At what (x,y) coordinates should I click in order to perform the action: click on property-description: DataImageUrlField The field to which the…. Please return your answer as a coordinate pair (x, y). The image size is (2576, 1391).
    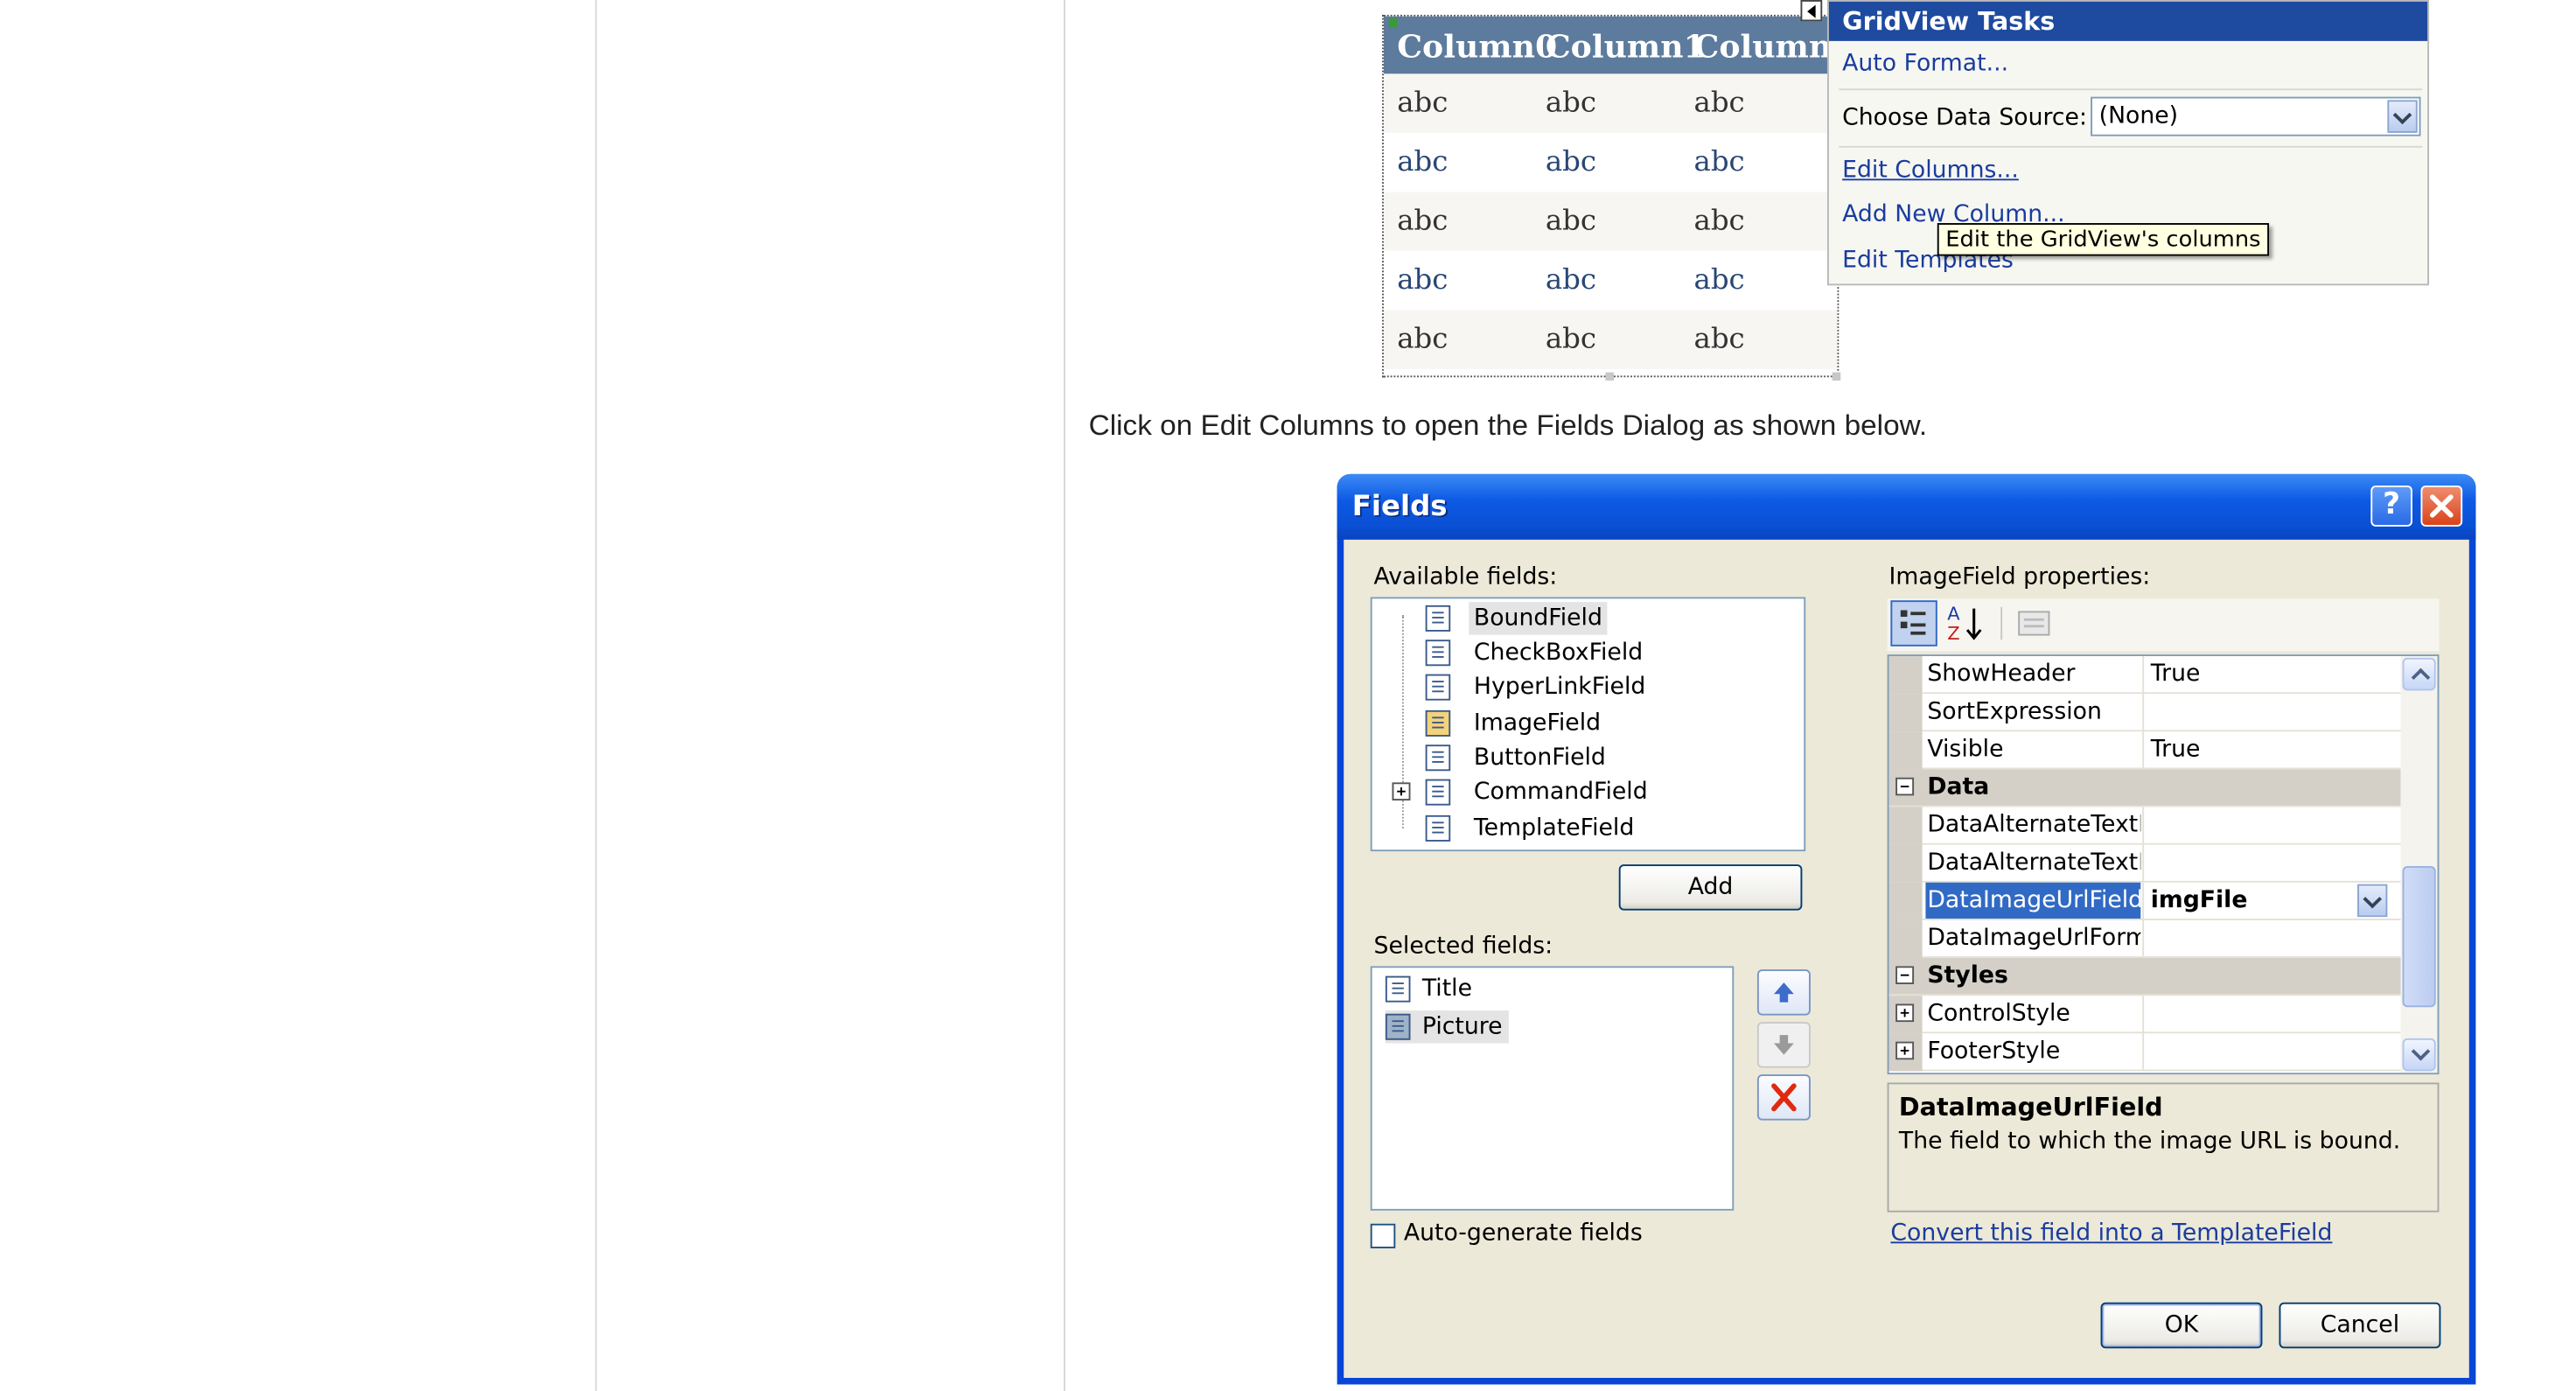
    Looking at the image, I should click on (2163, 1147).